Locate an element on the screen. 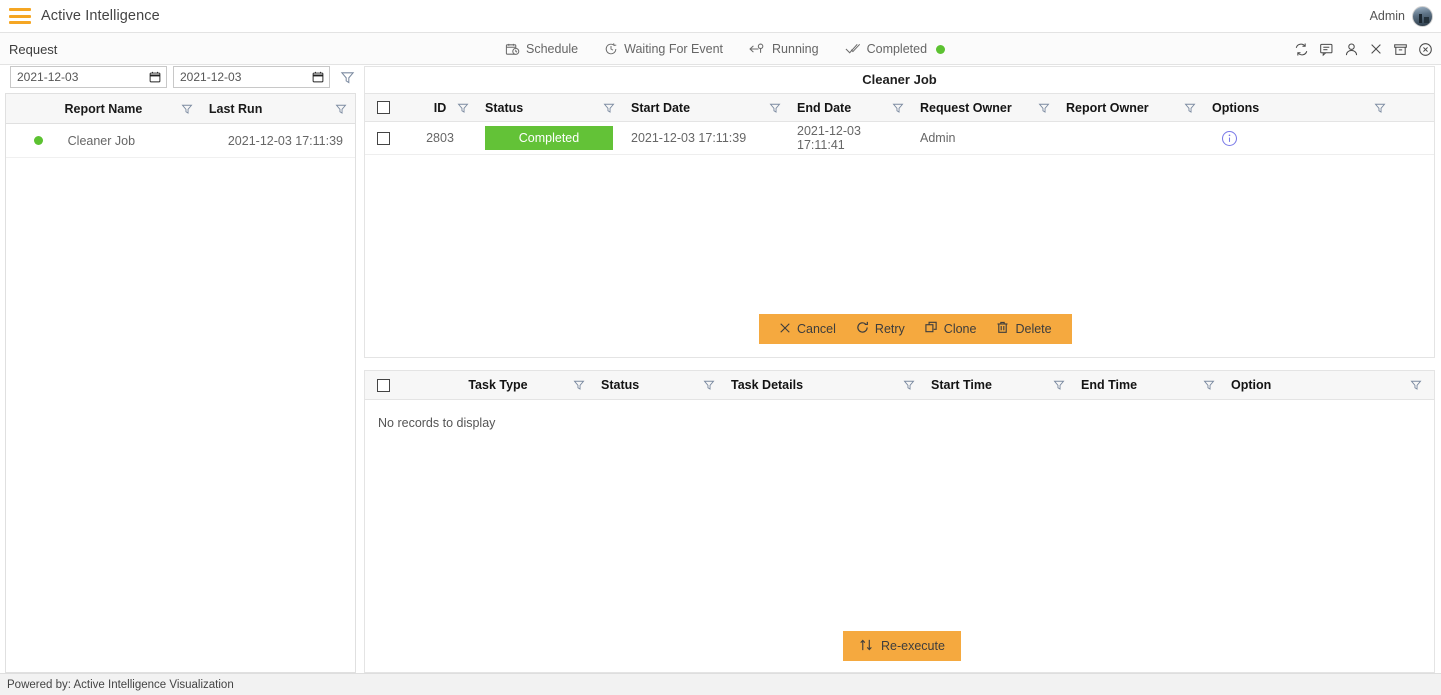  column-end-time: End Time is located at coordinates (1148, 385).